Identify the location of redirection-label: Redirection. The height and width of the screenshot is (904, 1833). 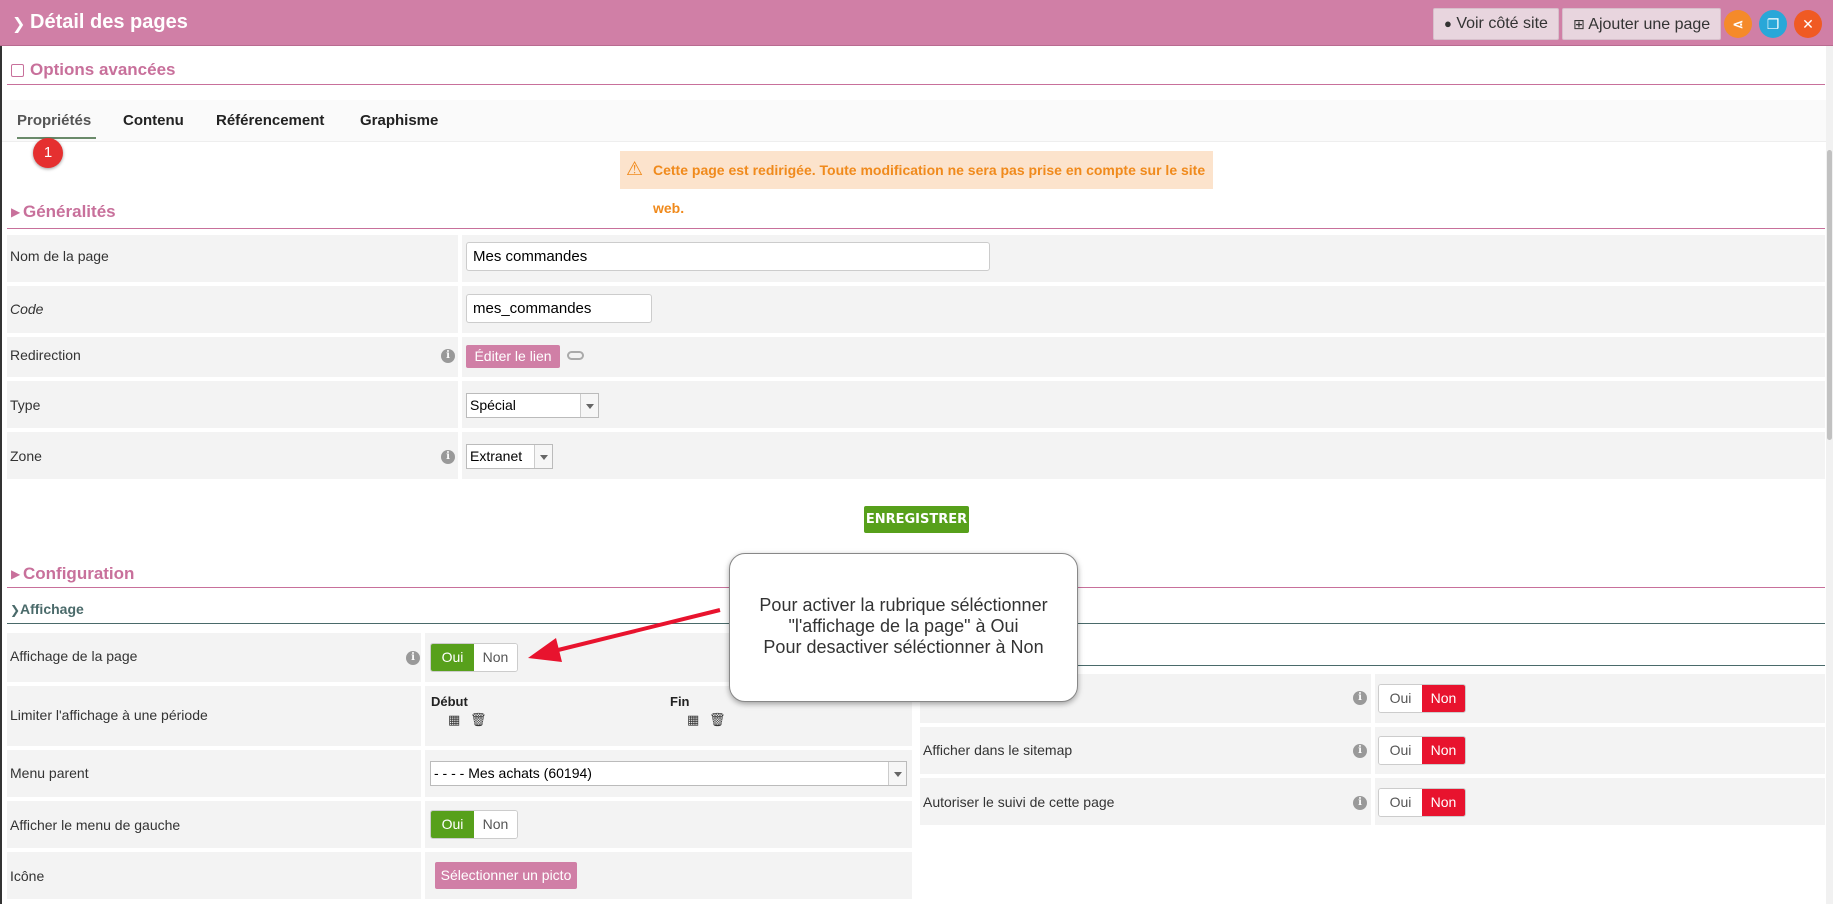
(45, 355).